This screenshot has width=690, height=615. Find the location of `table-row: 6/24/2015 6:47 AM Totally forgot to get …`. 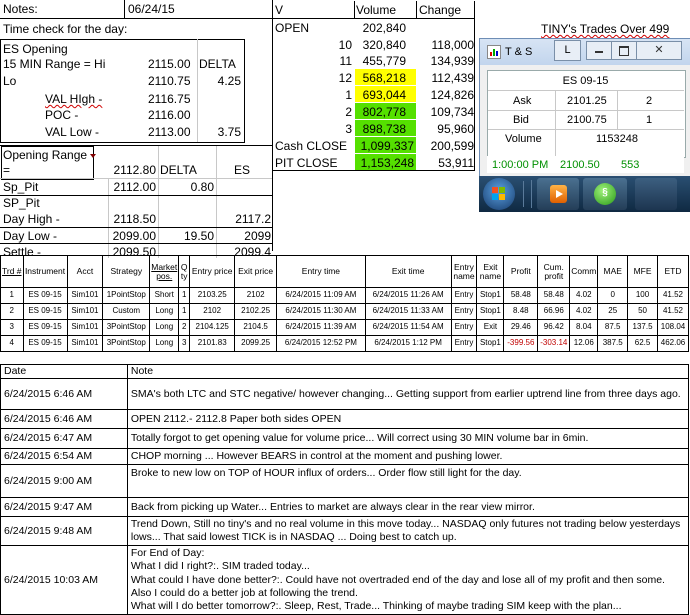

table-row: 6/24/2015 6:47 AM Totally forgot to get … is located at coordinates (345, 439).